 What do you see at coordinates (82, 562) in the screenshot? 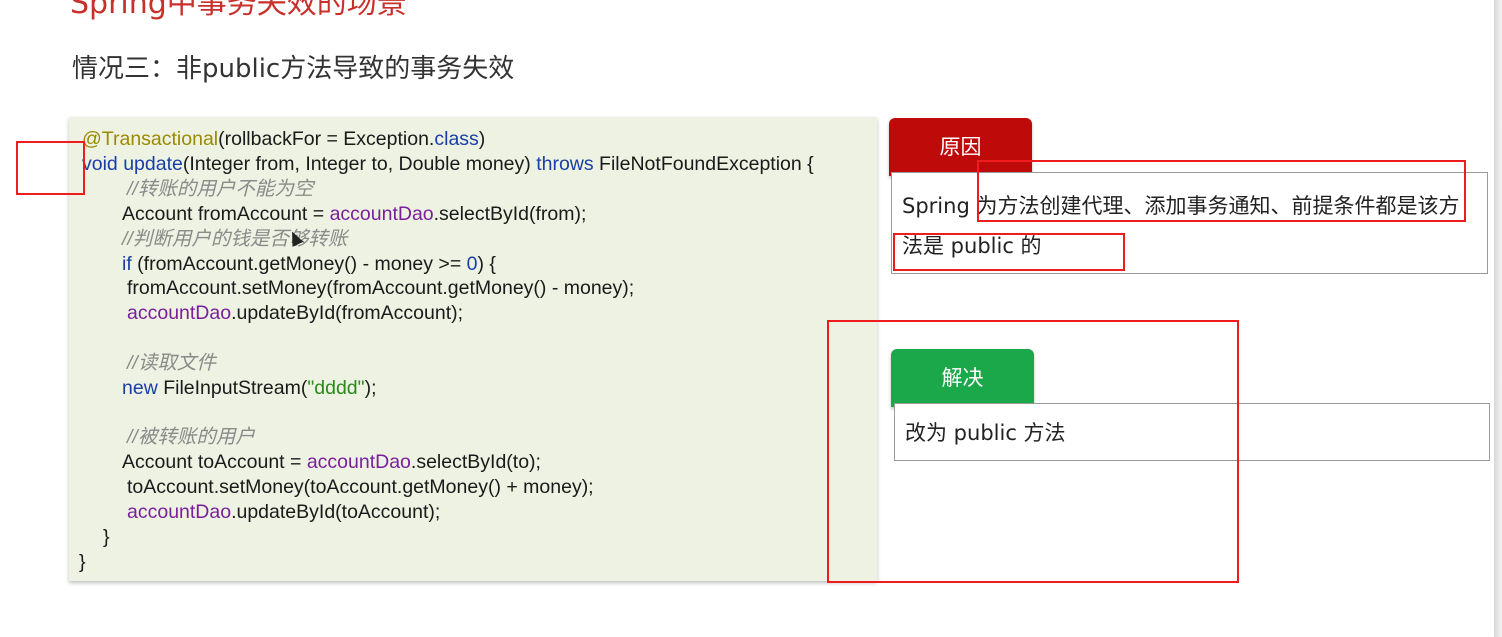
I see `code-line-16: }` at bounding box center [82, 562].